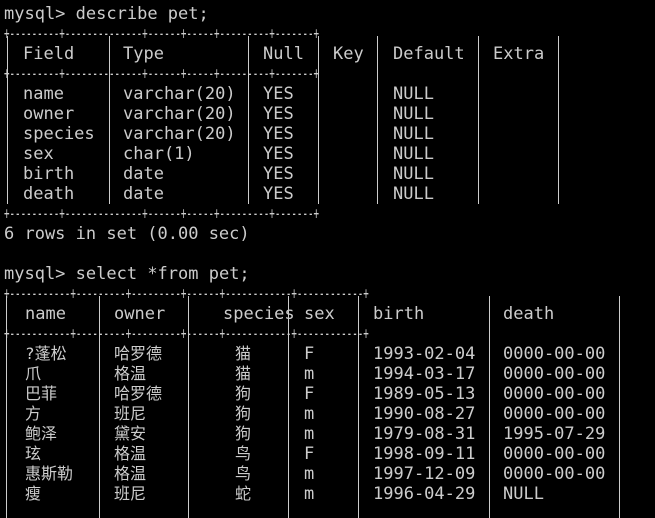 The width and height of the screenshot is (655, 518). What do you see at coordinates (140, 314) in the screenshot?
I see `column-header: owner` at bounding box center [140, 314].